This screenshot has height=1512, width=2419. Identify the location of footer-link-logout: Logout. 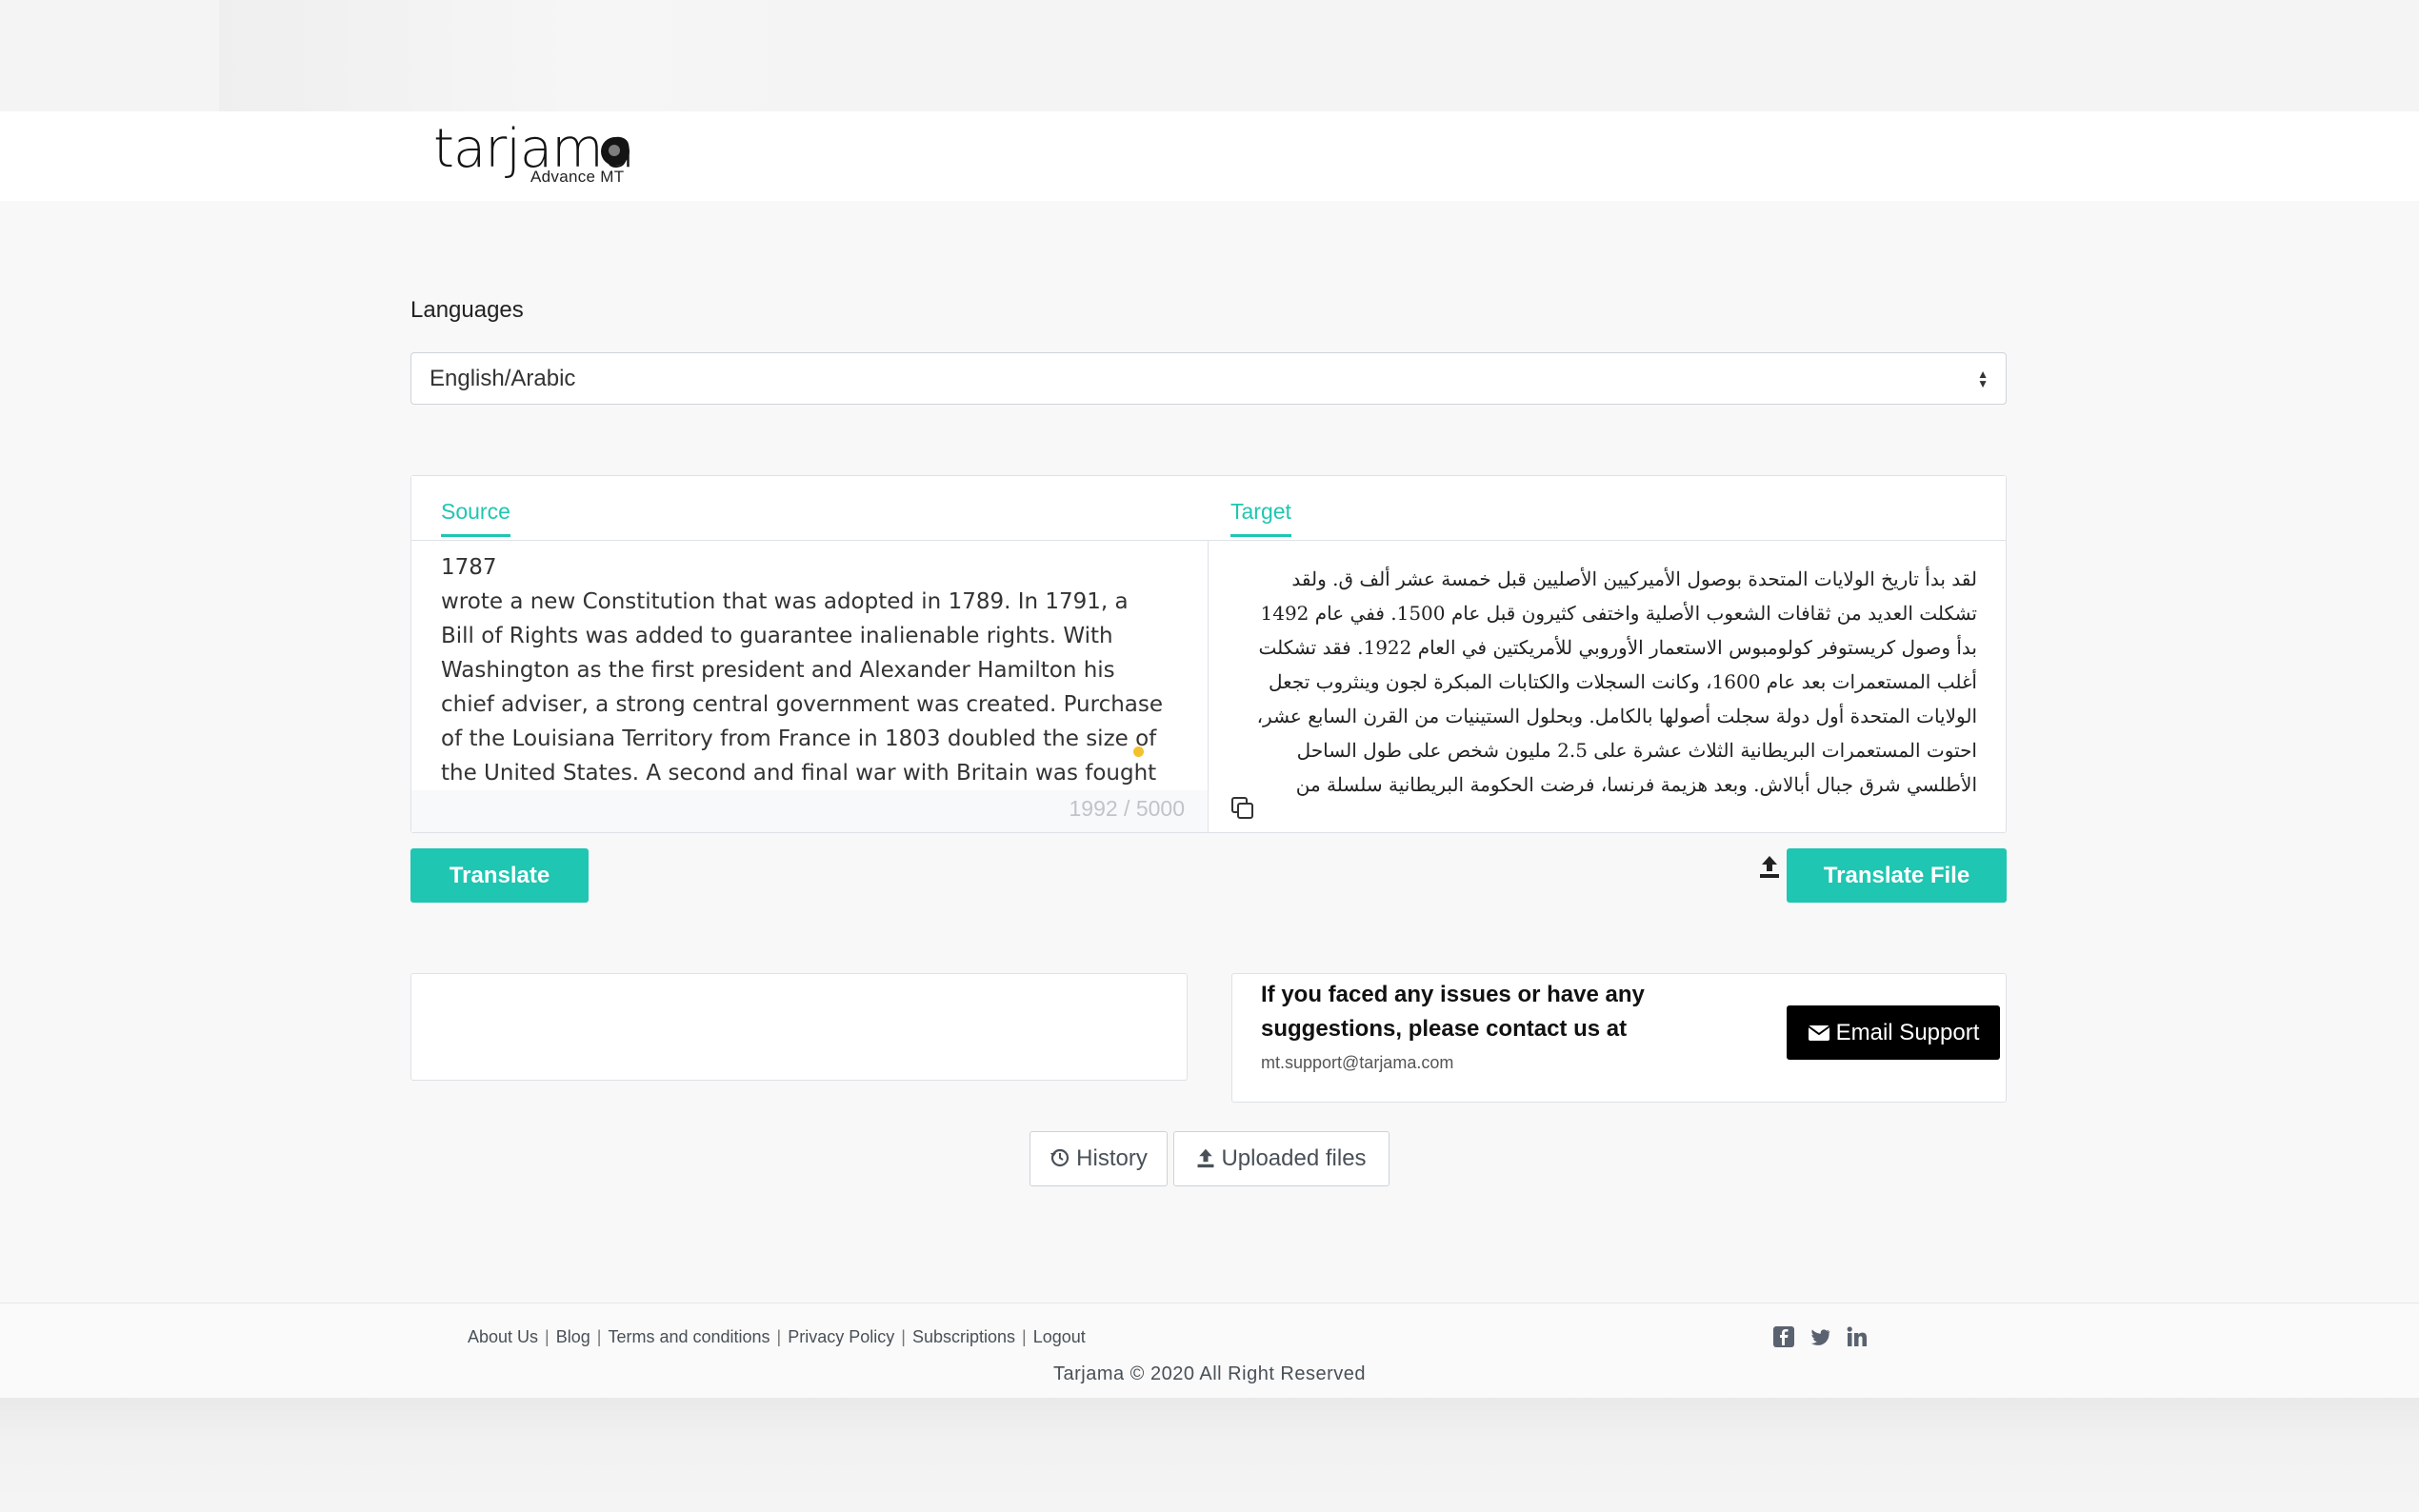
(1059, 1336).